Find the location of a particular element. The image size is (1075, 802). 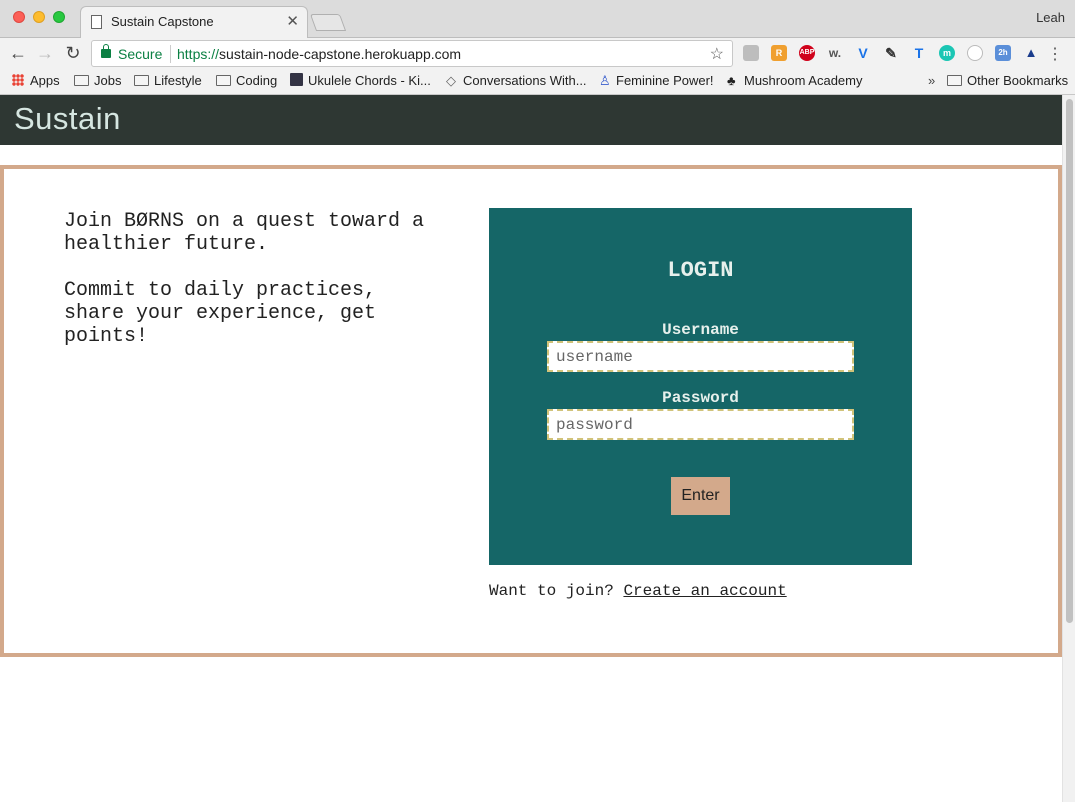

bookmark-feminine-power: ♙ Feminine Power! is located at coordinates (656, 81).